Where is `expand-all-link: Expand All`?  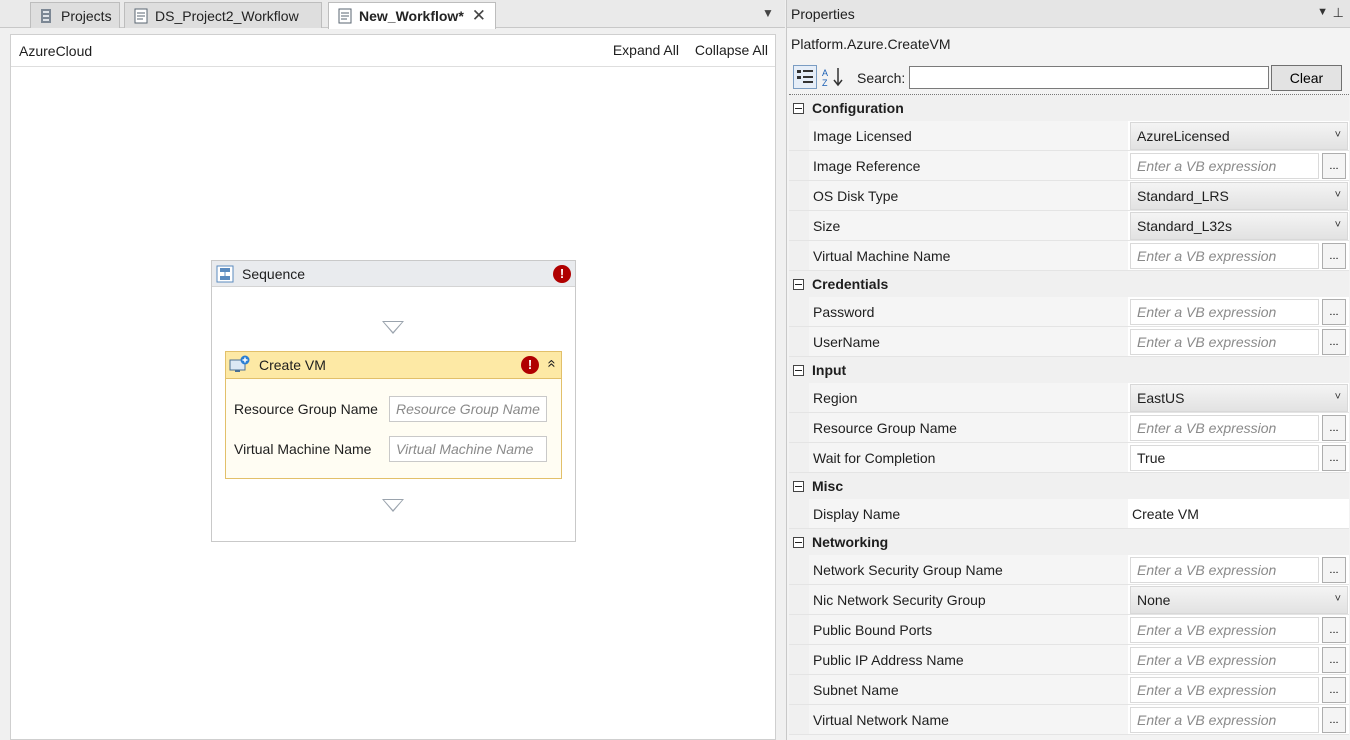
expand-all-link: Expand All is located at coordinates (646, 50).